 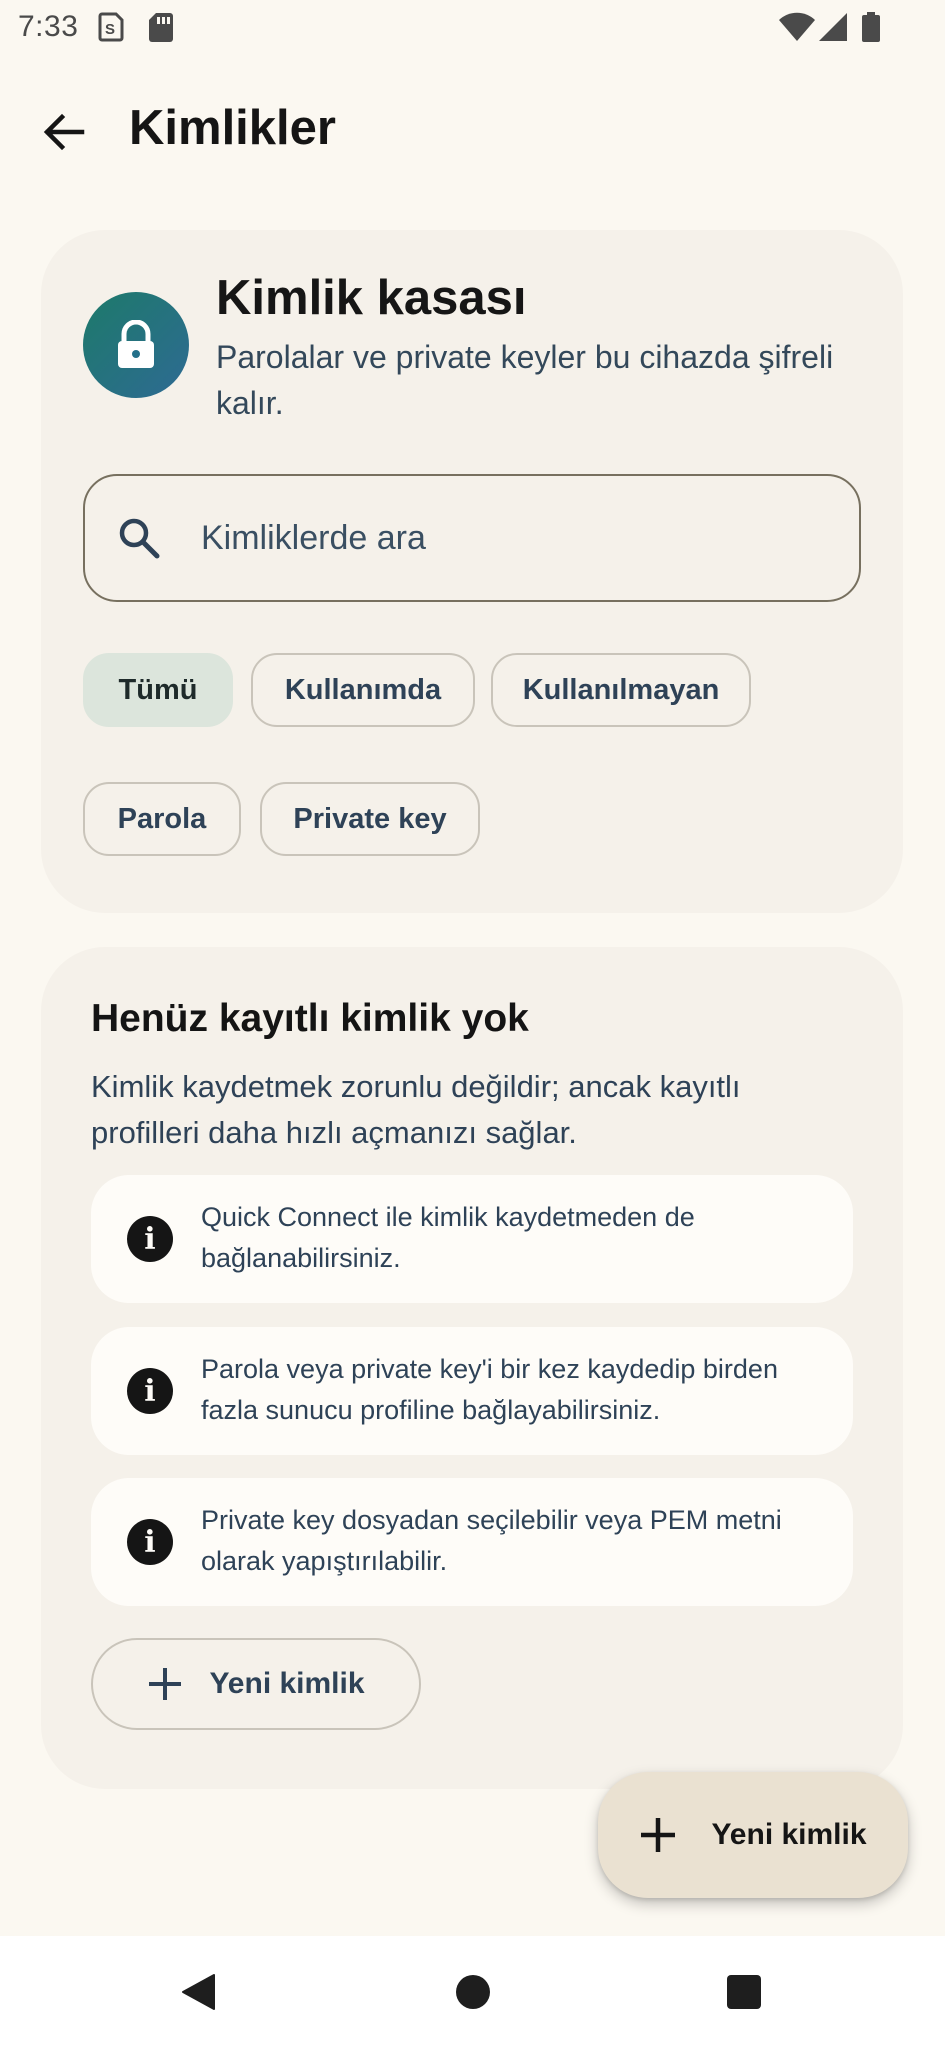 I want to click on search-field, so click(x=472, y=538).